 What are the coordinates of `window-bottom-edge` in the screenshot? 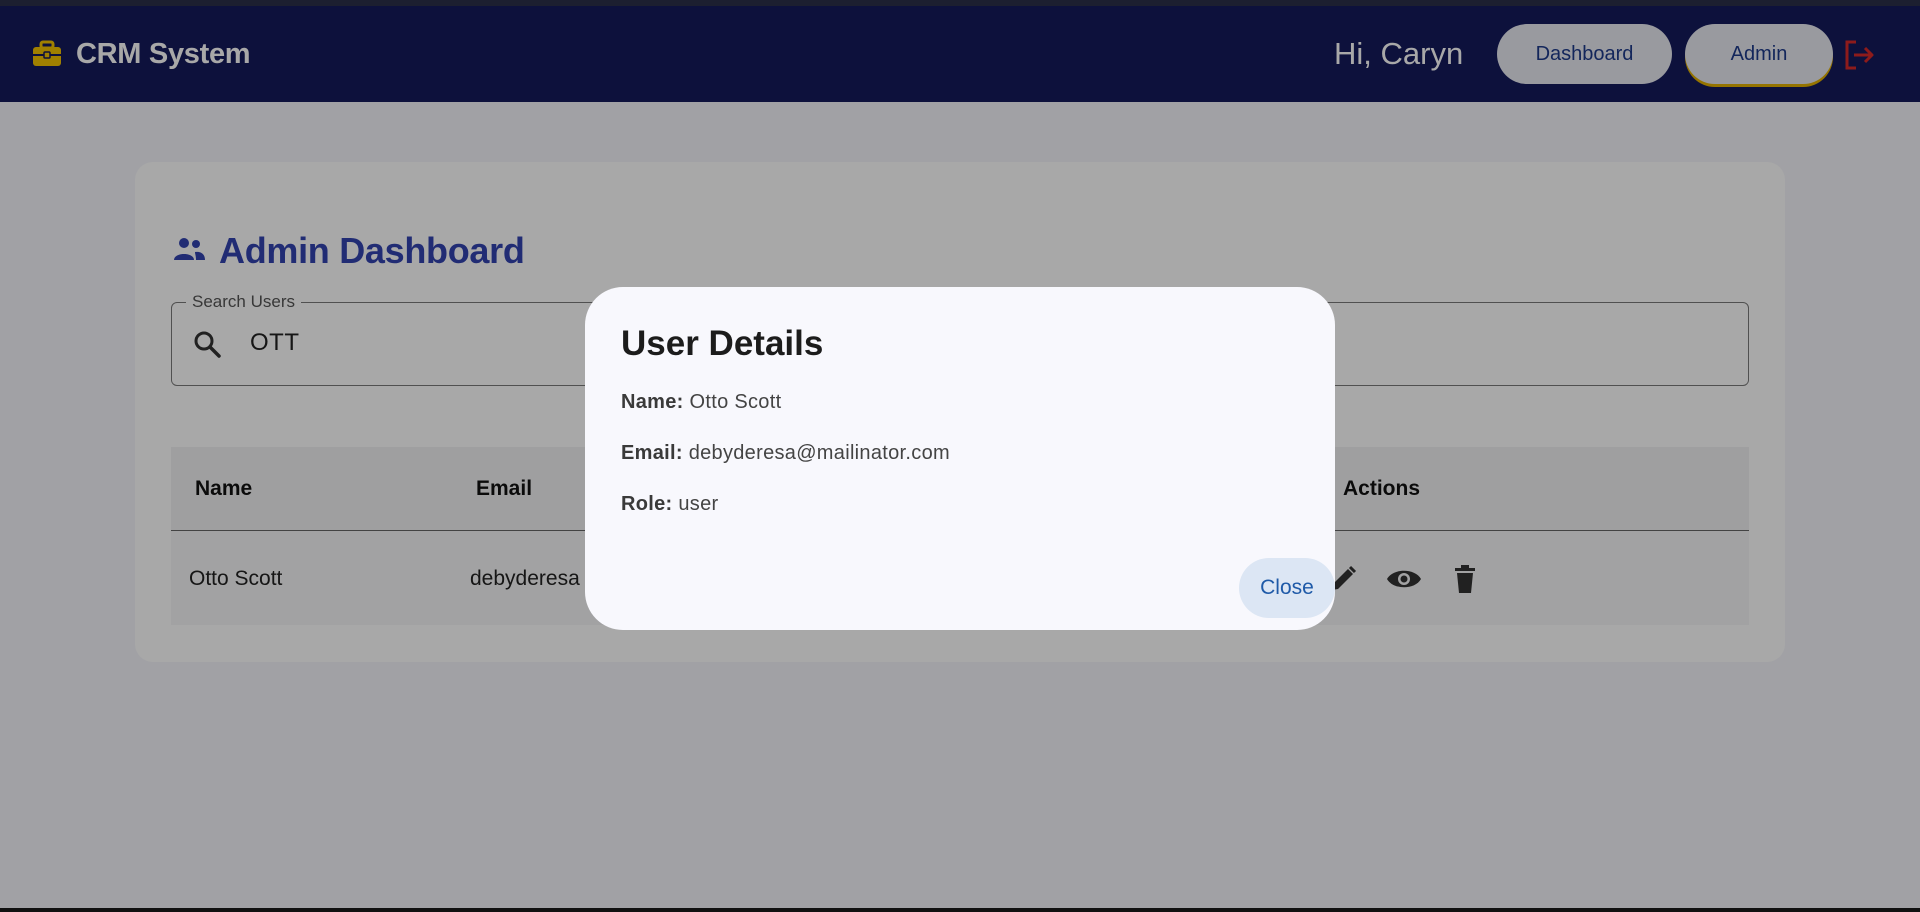 It's located at (960, 910).